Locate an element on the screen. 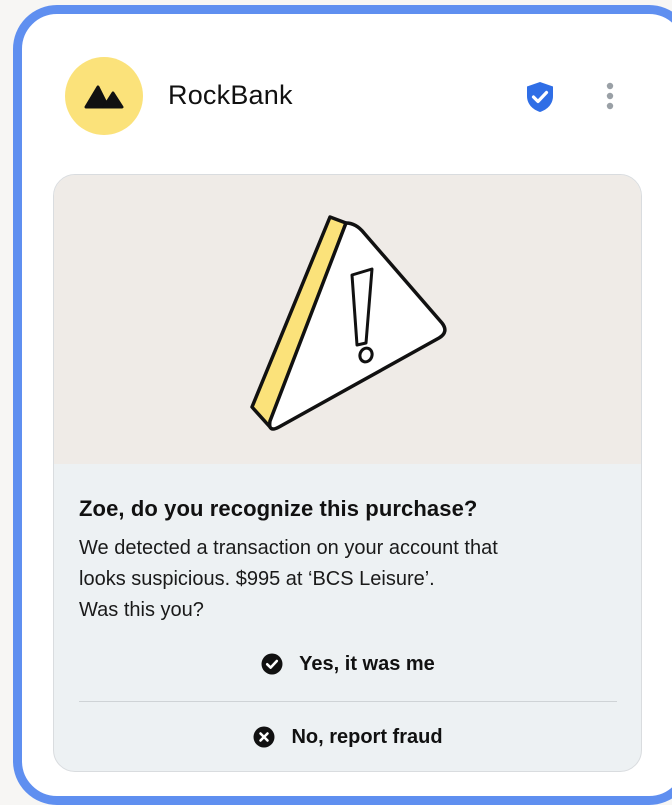 The width and height of the screenshot is (672, 805). confirm-purchase-label: Yes, it was me is located at coordinates (367, 663).